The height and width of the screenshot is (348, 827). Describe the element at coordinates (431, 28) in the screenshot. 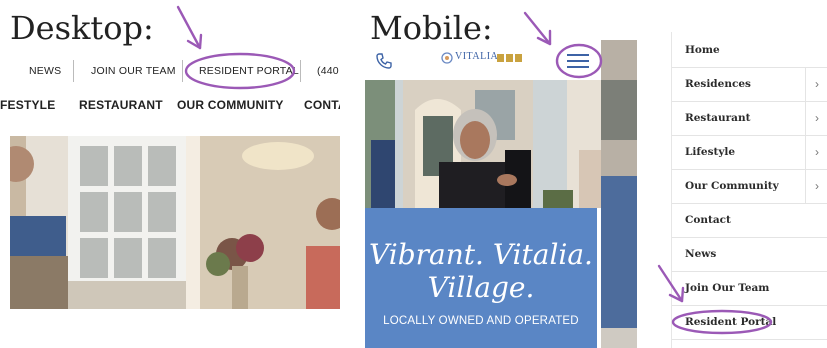

I see `mobile-title: Mobile:` at that location.